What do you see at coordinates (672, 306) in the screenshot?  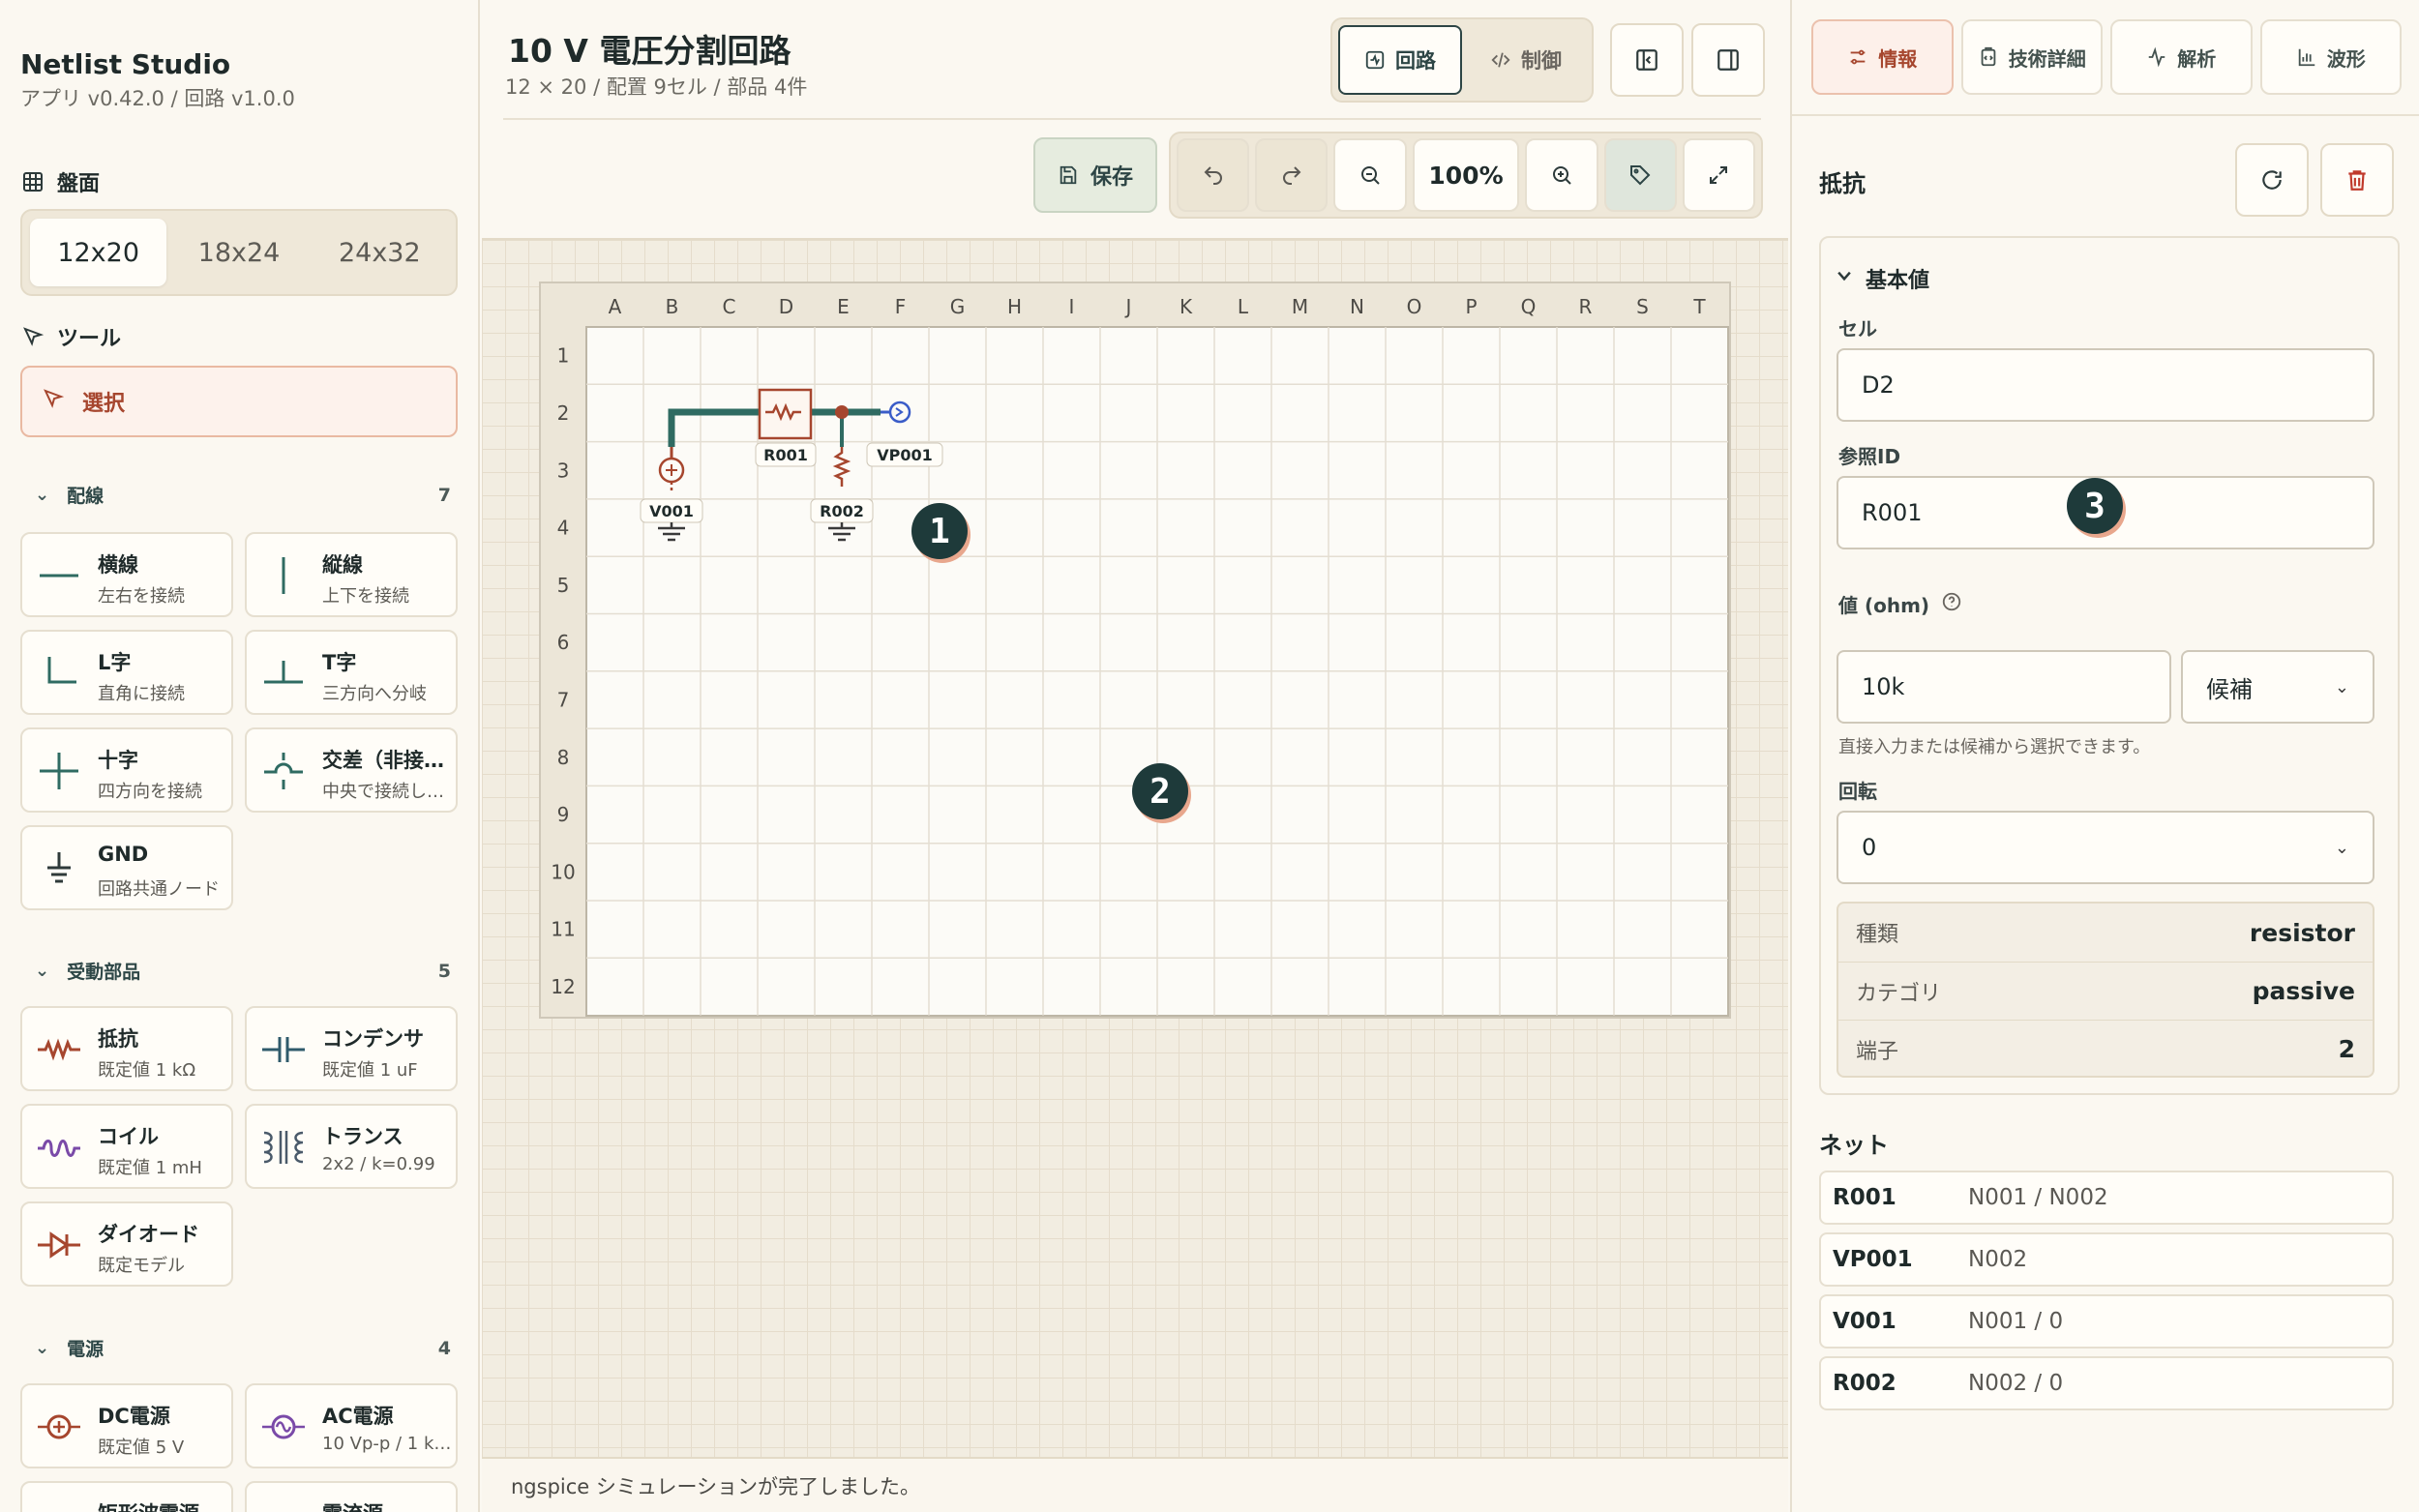 I see `column-label: B` at bounding box center [672, 306].